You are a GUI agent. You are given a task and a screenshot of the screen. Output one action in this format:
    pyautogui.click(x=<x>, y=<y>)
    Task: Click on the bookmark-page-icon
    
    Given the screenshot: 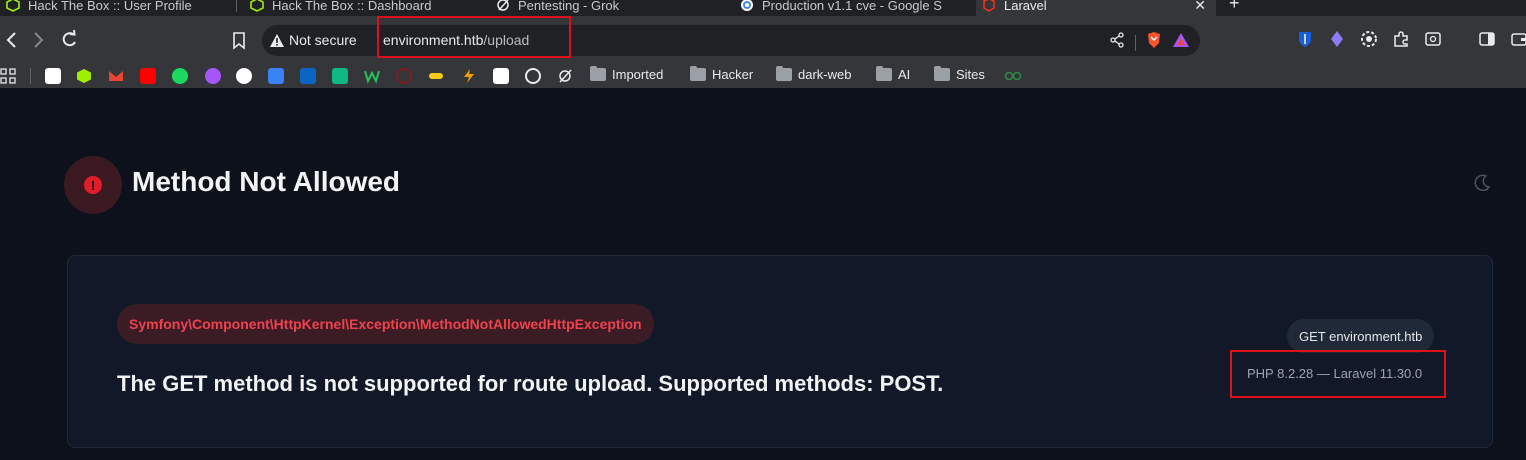 What is the action you would take?
    pyautogui.click(x=239, y=40)
    